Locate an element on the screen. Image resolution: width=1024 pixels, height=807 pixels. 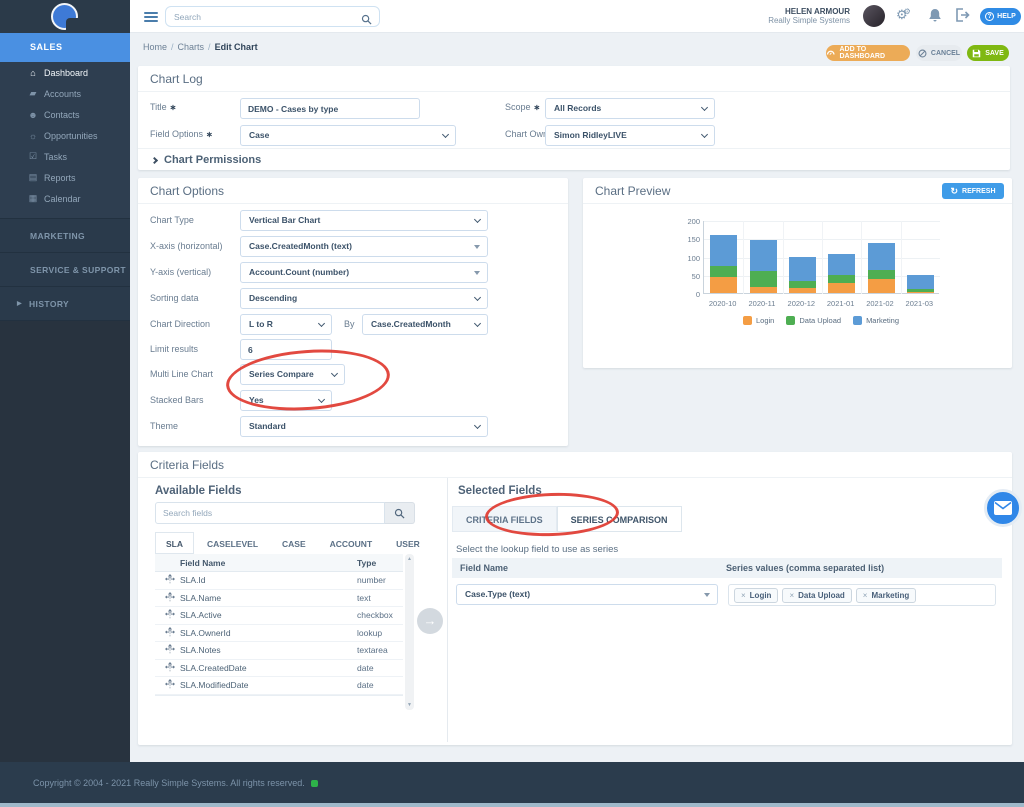
stacked-bars-label: Stacked Bars is located at coordinates (177, 400).